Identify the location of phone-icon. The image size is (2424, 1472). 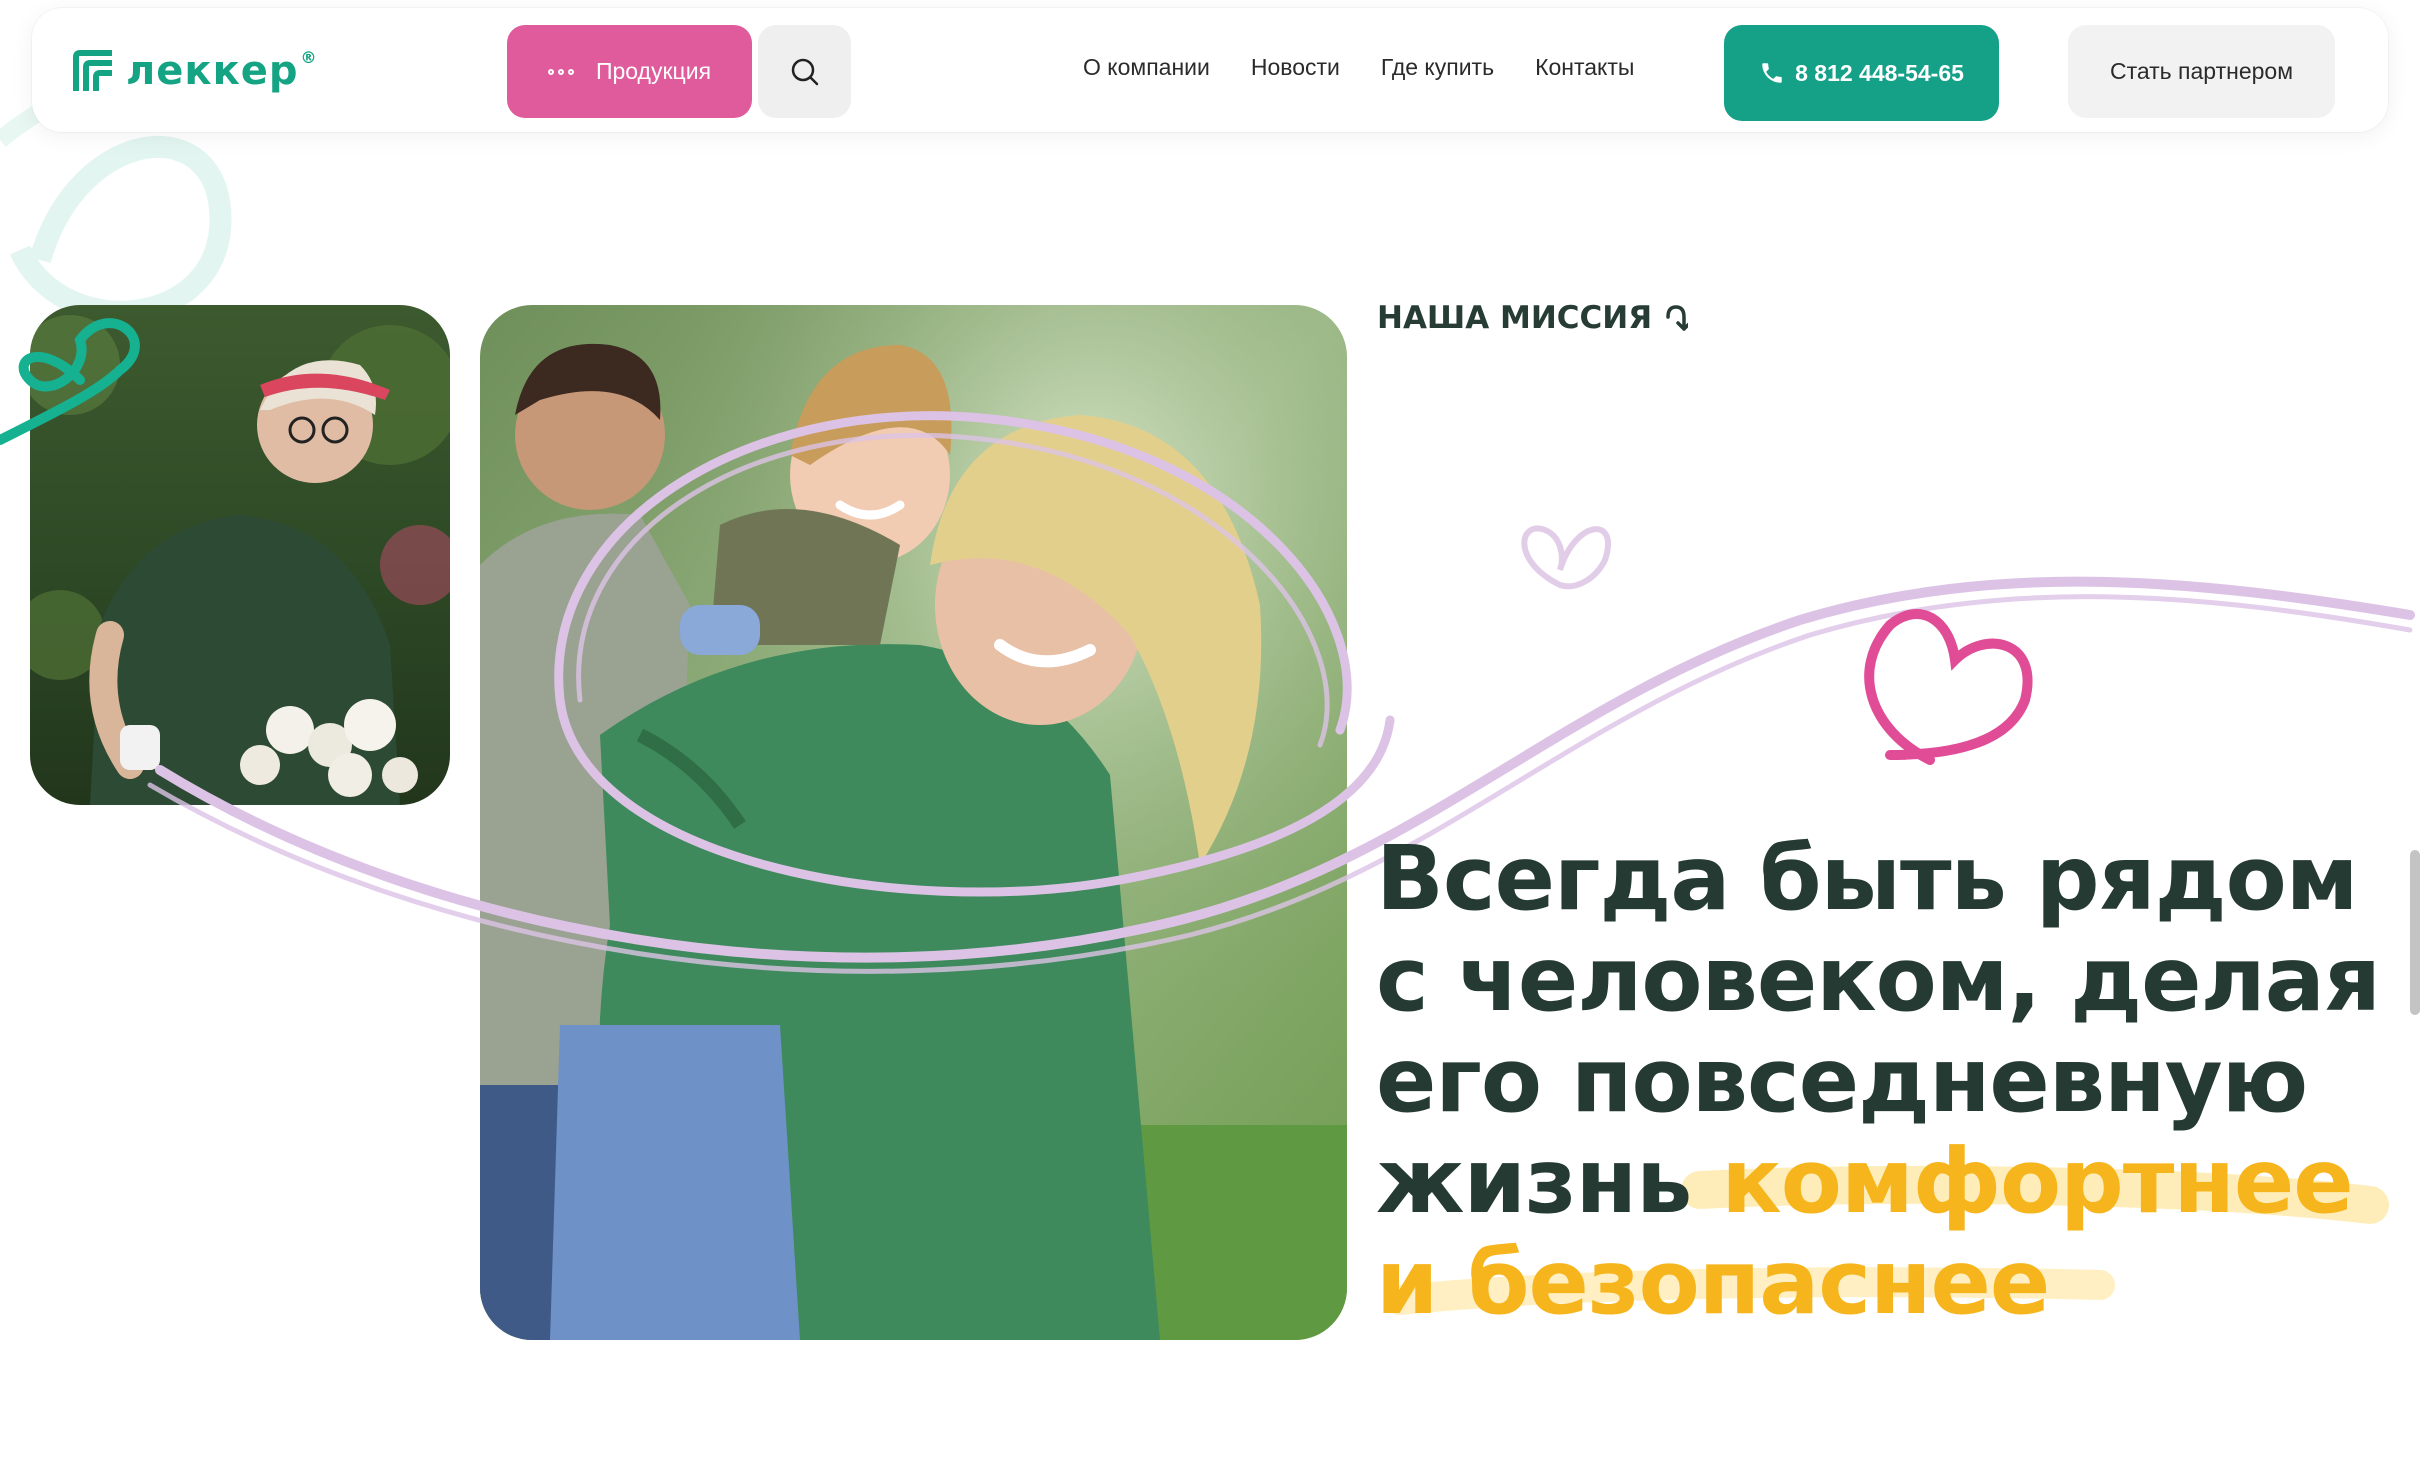
(1772, 73).